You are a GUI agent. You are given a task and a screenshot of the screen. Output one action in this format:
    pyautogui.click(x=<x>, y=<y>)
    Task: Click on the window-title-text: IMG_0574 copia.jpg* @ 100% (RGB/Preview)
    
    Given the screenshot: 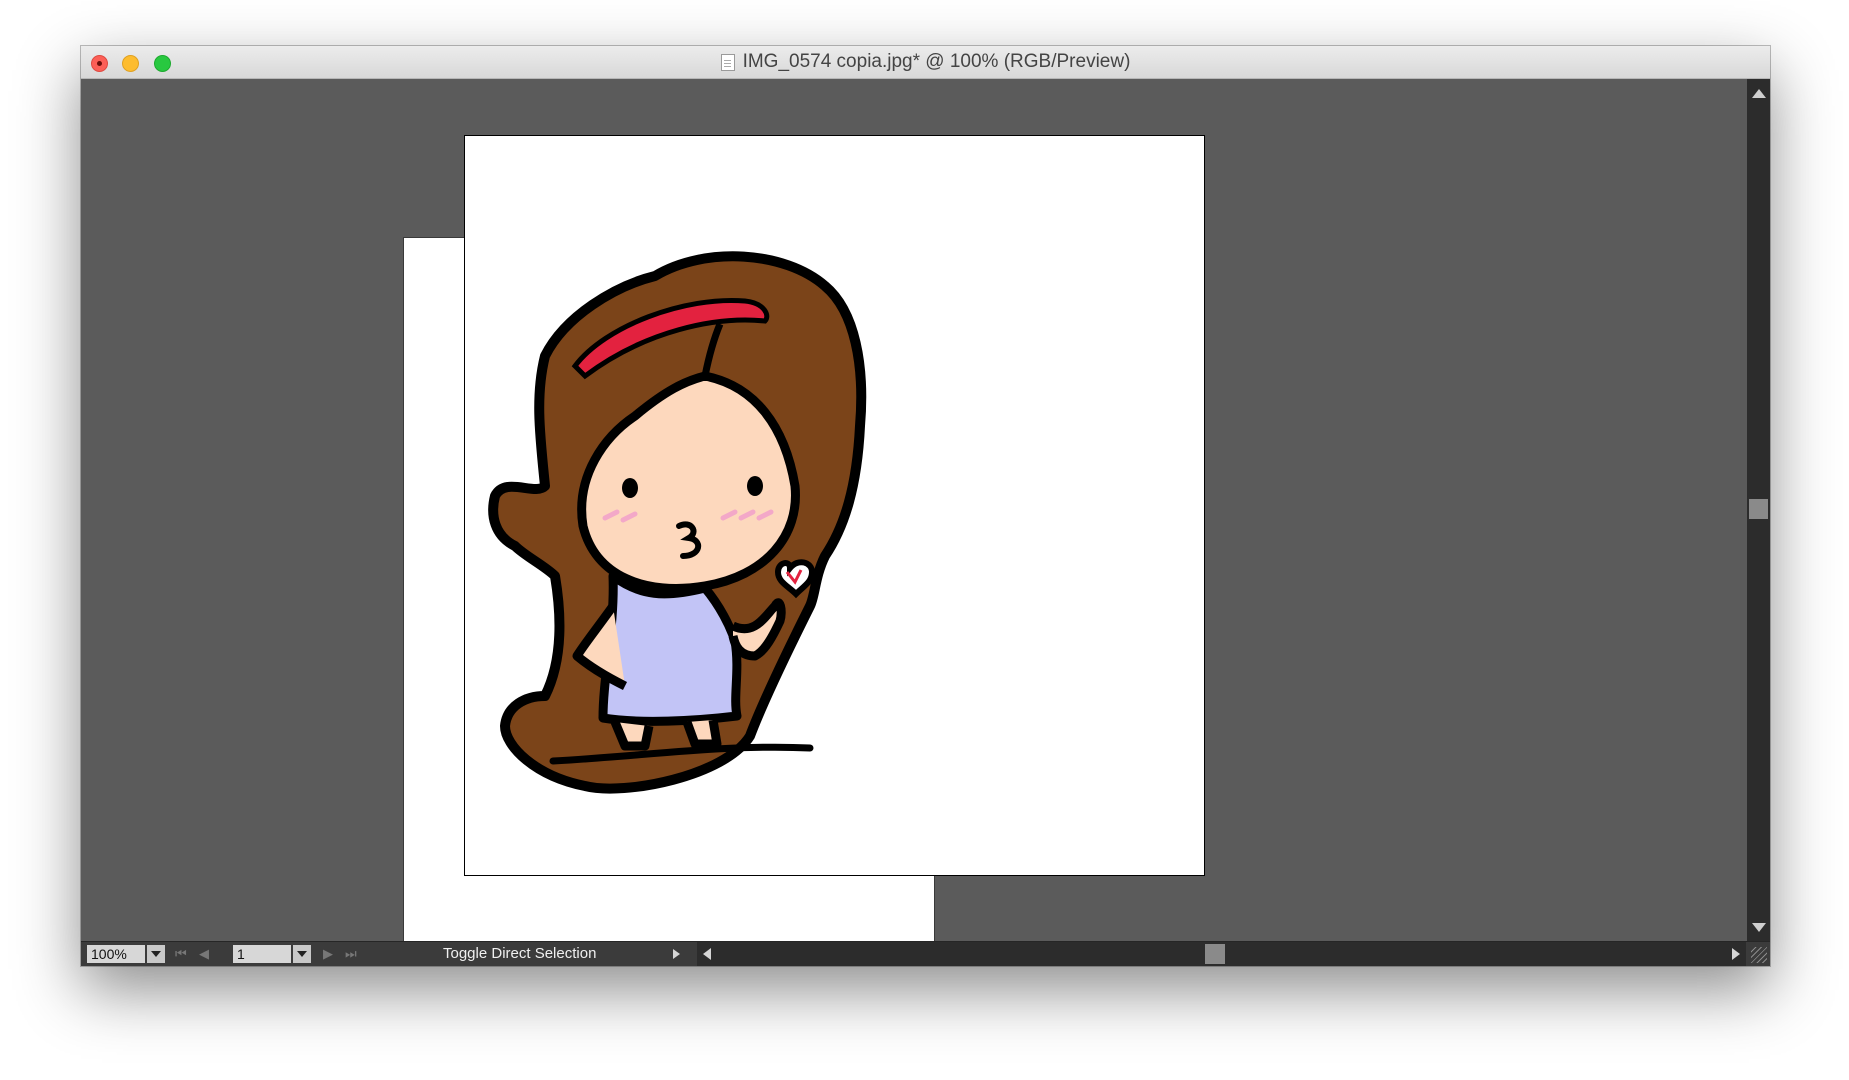 What is the action you would take?
    pyautogui.click(x=936, y=61)
    